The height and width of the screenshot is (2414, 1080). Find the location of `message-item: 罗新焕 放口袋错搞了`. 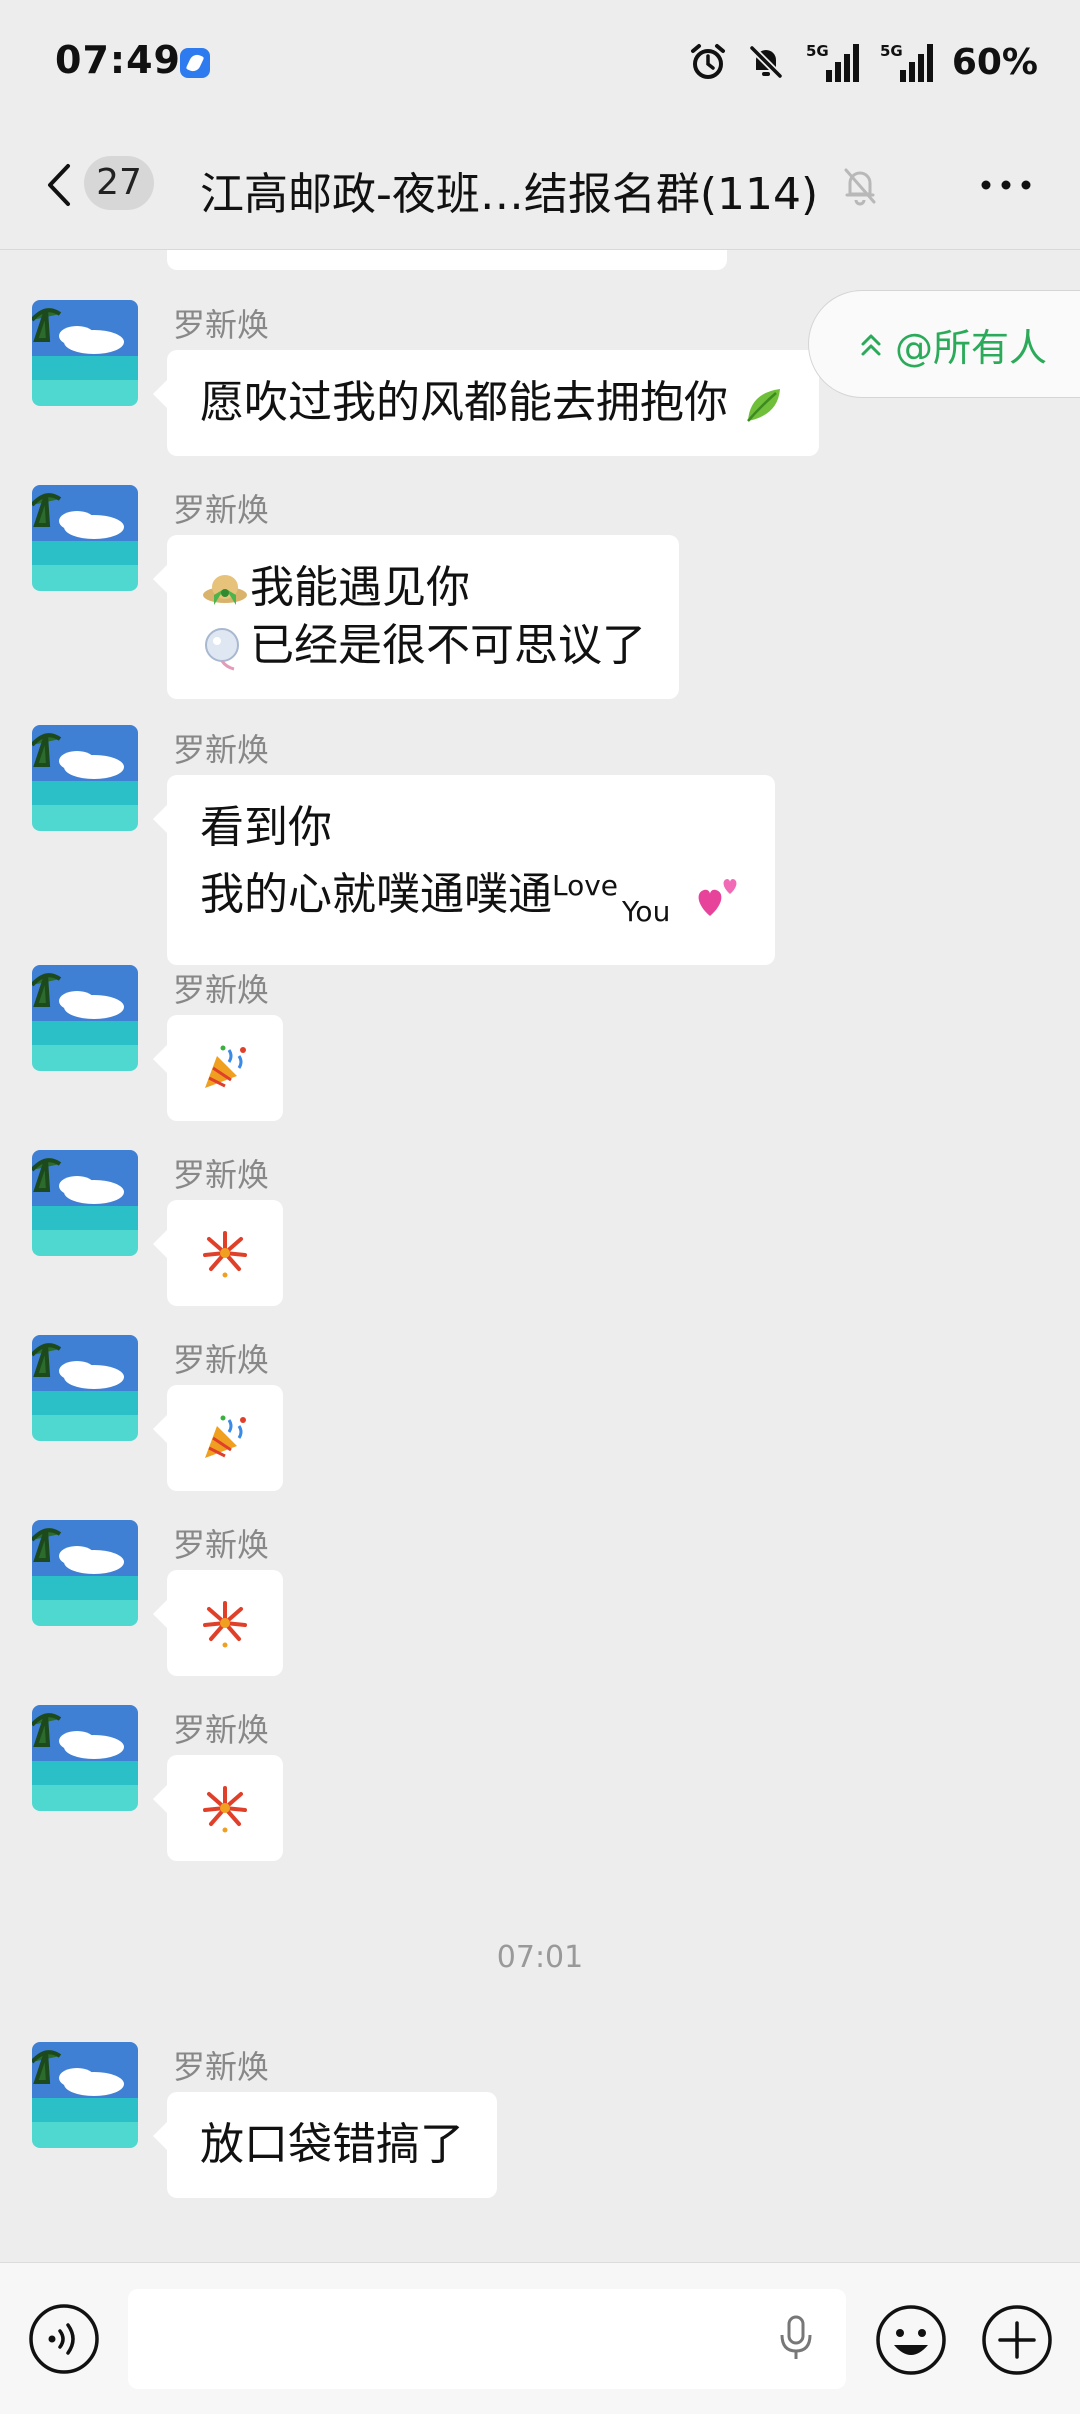

message-item: 罗新焕 放口袋错搞了 is located at coordinates (540, 2122).